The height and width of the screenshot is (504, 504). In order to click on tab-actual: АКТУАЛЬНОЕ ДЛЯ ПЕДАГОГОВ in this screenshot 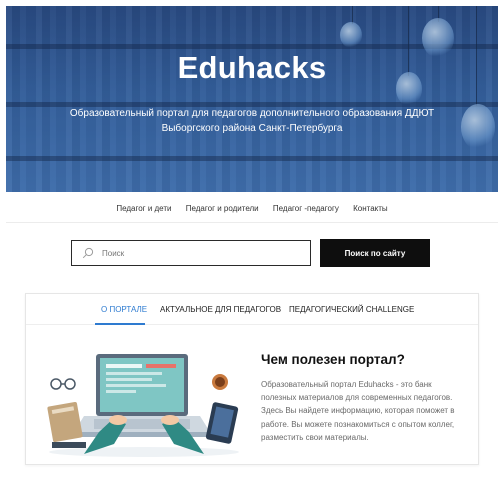, I will do `click(220, 309)`.